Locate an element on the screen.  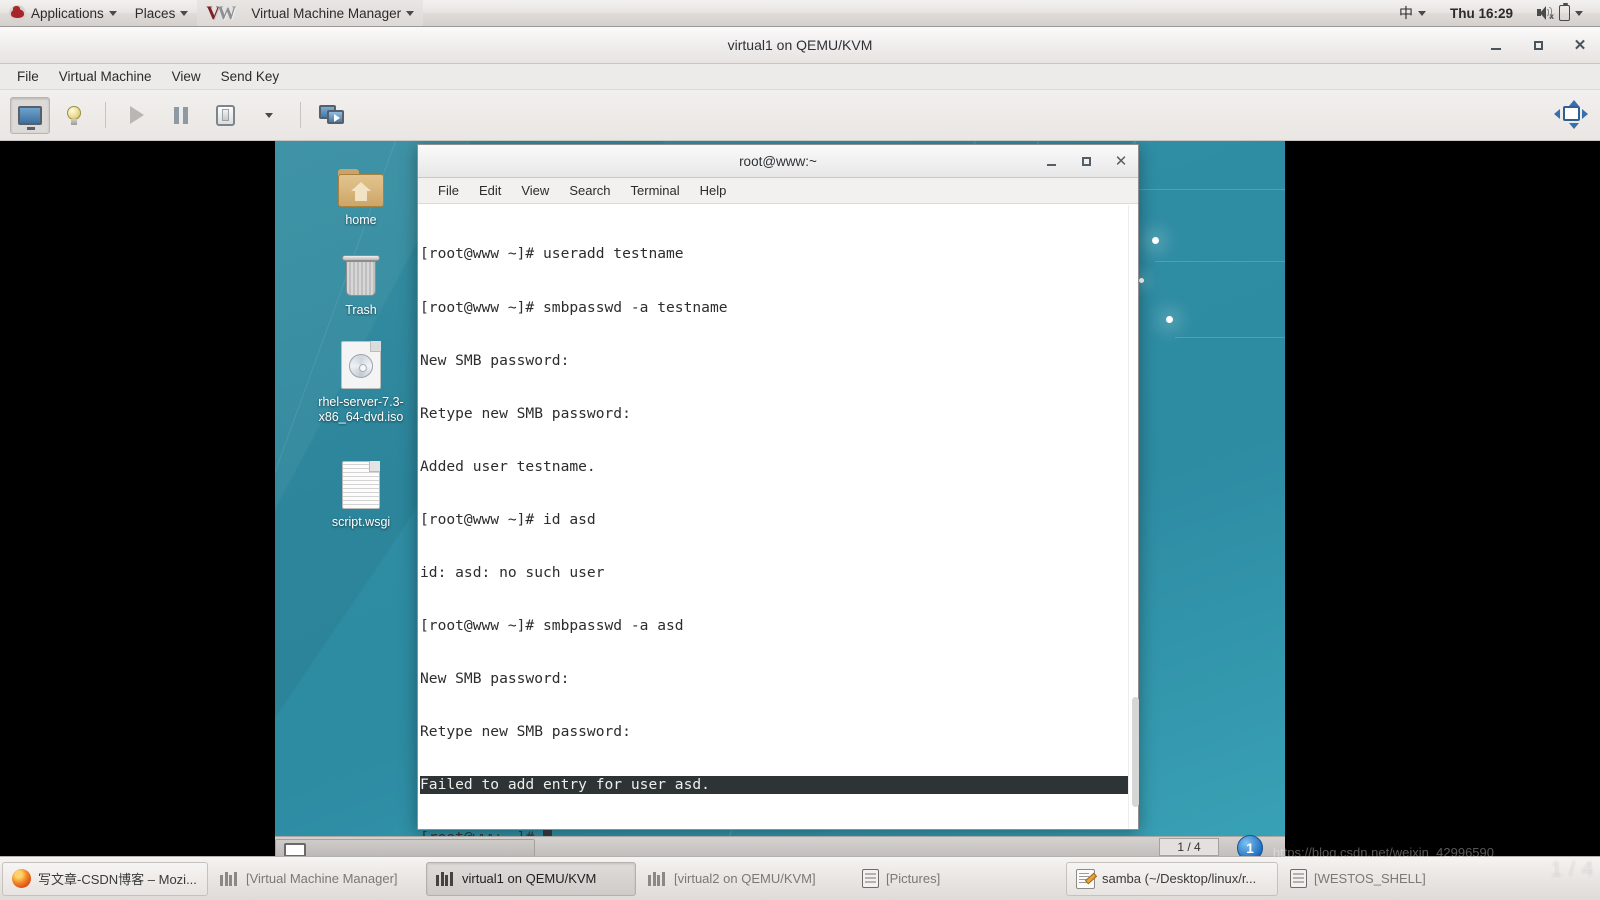
guest-workspace-indicator: 1 / 4 is located at coordinates (1189, 847).